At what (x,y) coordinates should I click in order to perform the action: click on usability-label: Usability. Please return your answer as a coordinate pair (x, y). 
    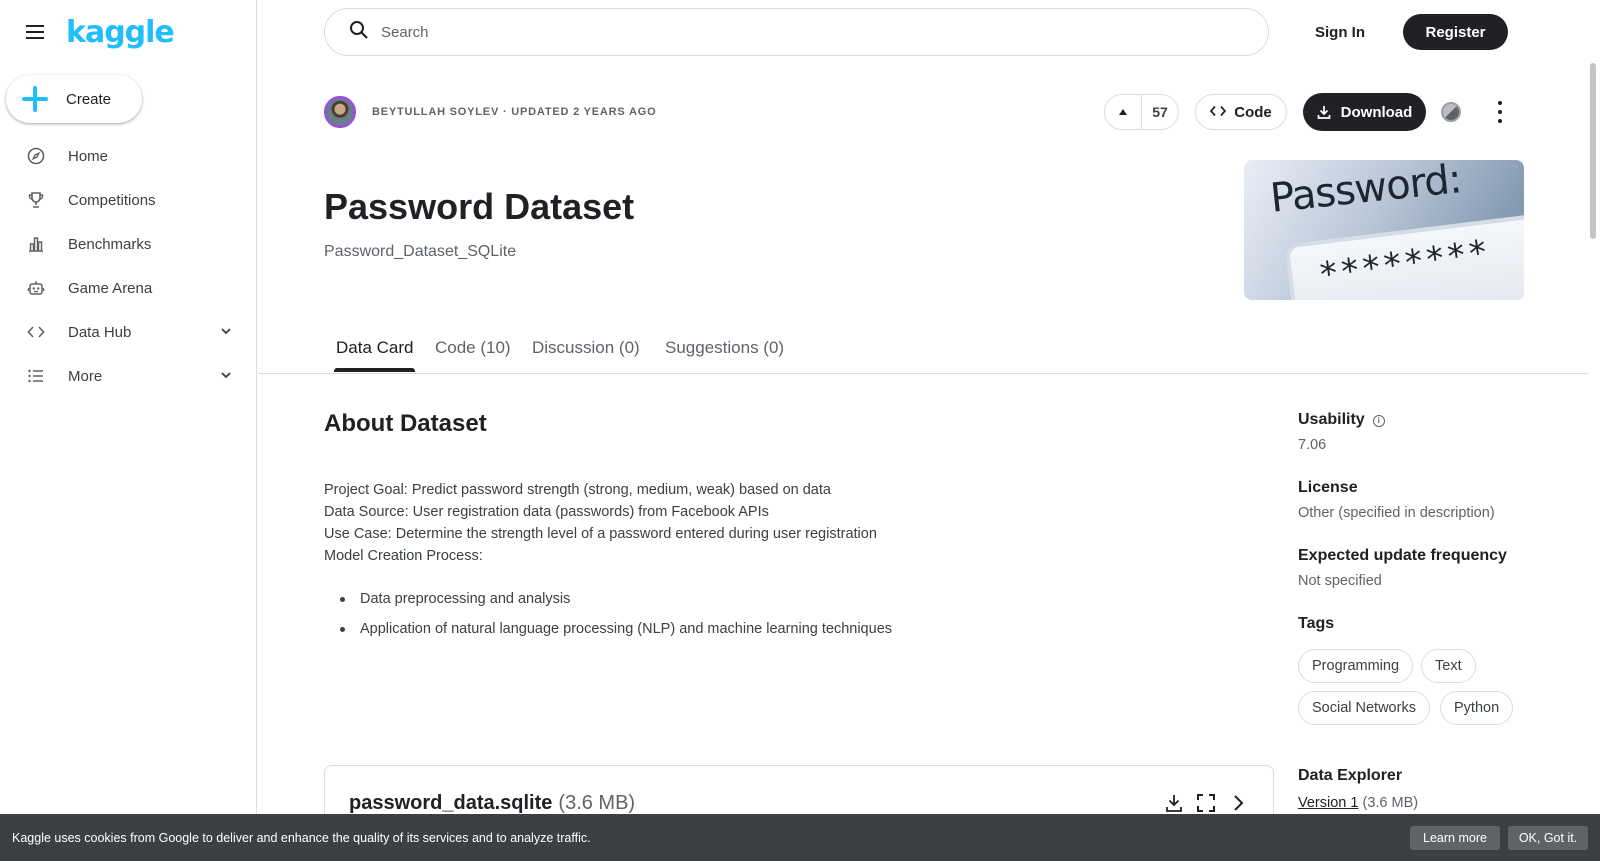
    Looking at the image, I should click on (1331, 419).